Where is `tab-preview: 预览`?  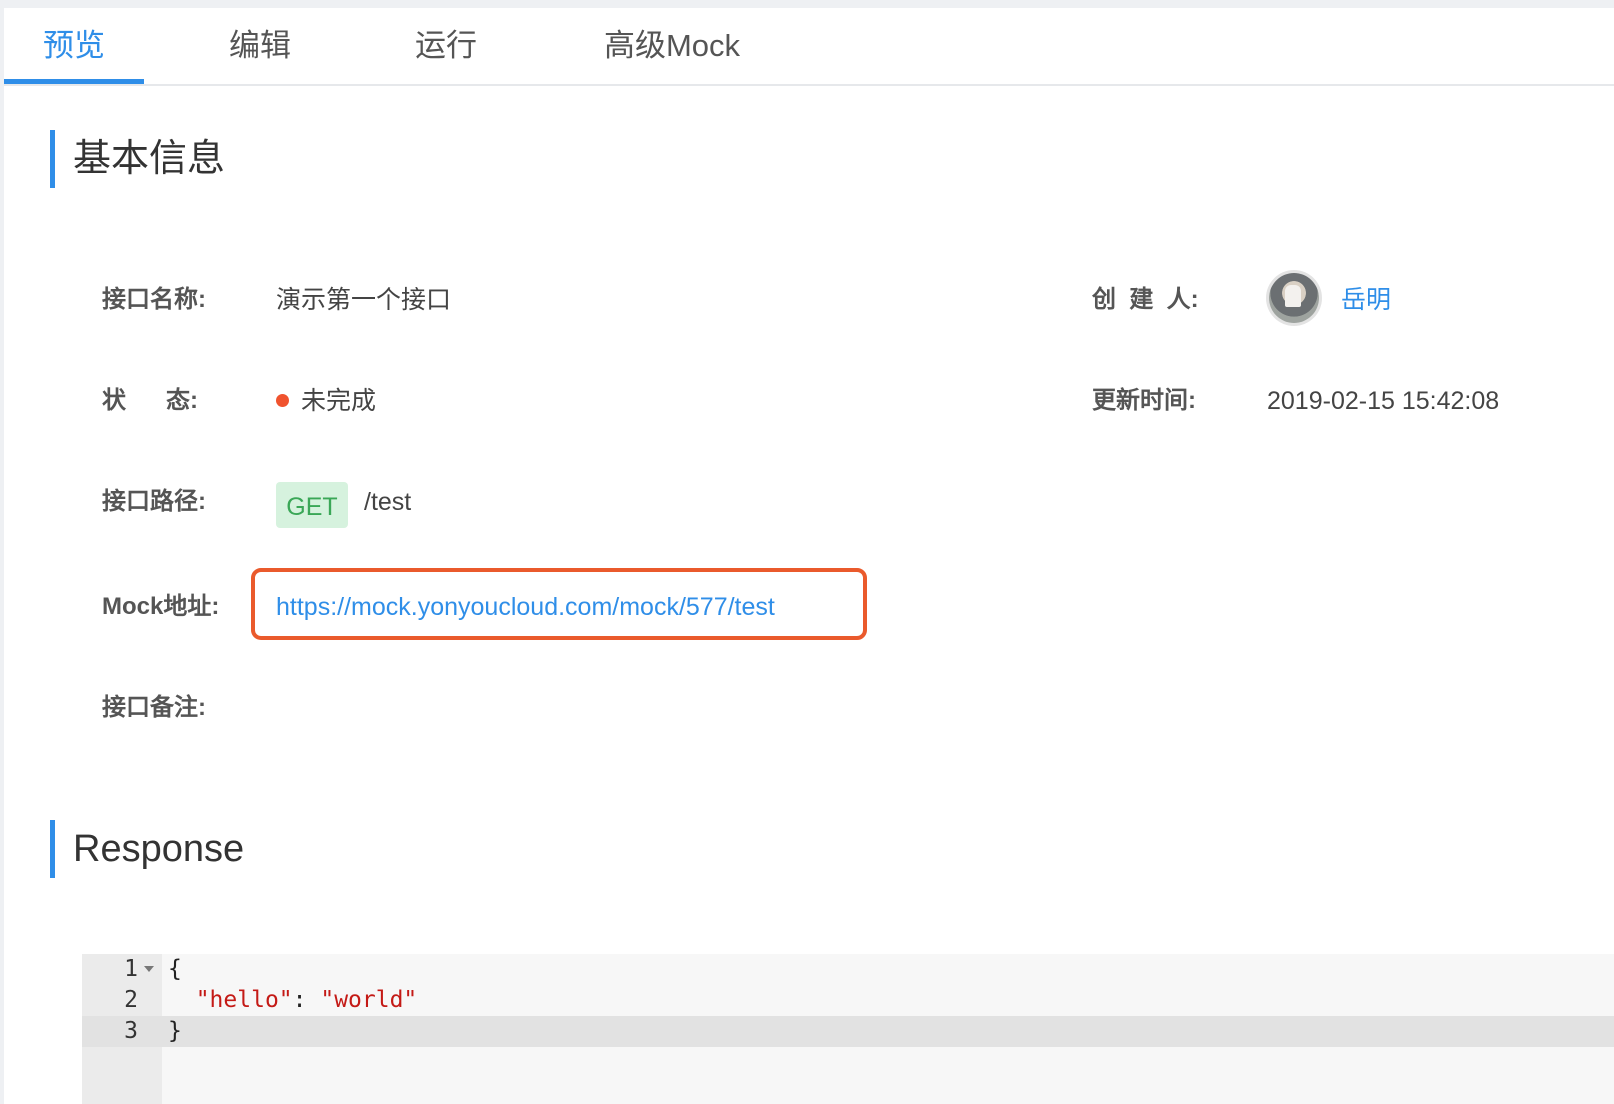 tab-preview: 预览 is located at coordinates (74, 46).